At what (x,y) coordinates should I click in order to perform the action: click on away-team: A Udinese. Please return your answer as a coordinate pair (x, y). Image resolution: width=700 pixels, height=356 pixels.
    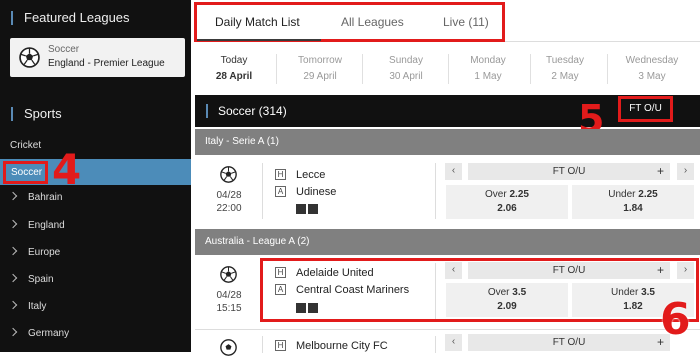
    Looking at the image, I should click on (305, 192).